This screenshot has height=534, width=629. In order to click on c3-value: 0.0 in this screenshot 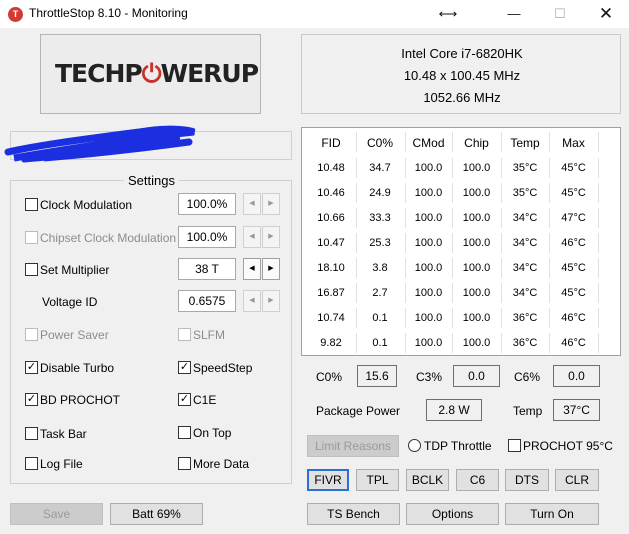, I will do `click(476, 376)`.